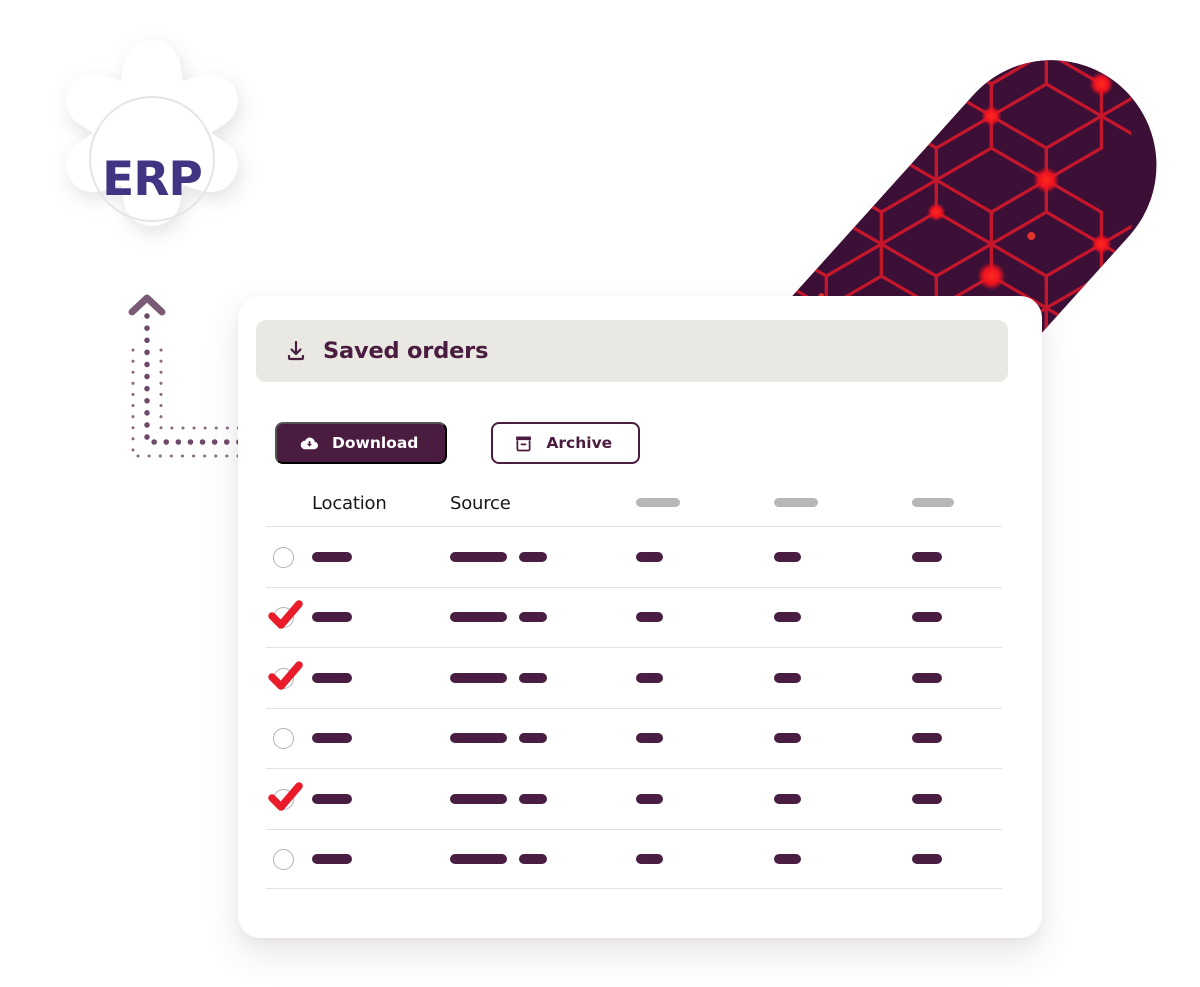 This screenshot has width=1200, height=987. What do you see at coordinates (375, 443) in the screenshot?
I see `download-button-label: Download` at bounding box center [375, 443].